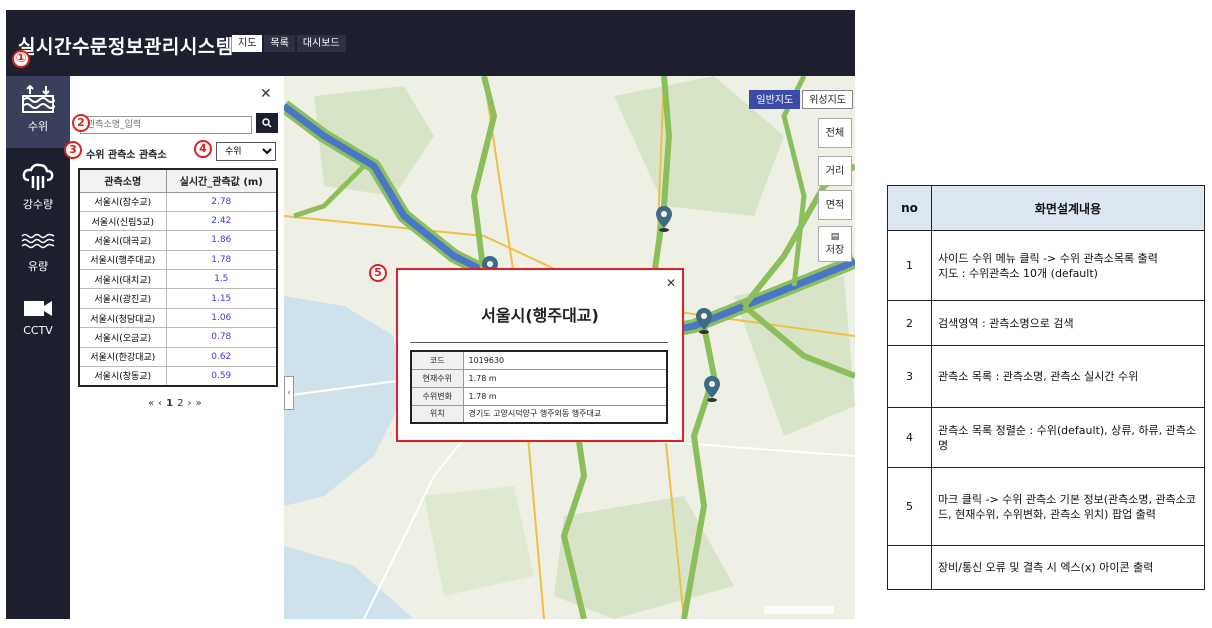 The image size is (1212, 628). What do you see at coordinates (221, 279) in the screenshot?
I see `water-level-cell: 1.5` at bounding box center [221, 279].